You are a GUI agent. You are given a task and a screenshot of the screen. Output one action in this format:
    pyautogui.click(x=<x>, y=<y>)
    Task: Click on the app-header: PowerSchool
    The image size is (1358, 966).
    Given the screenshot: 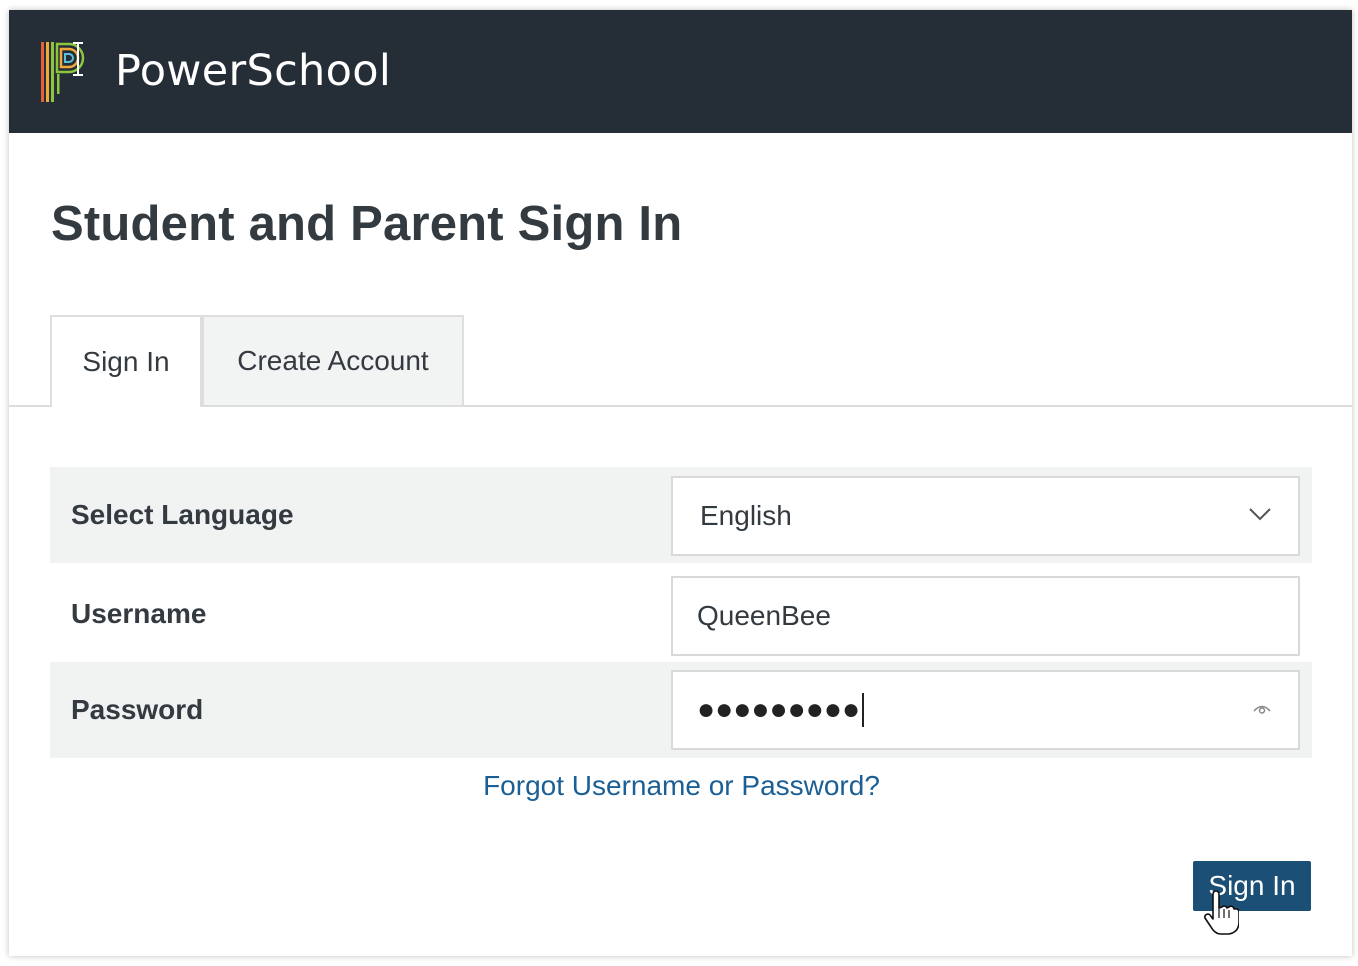 What is the action you would take?
    pyautogui.click(x=680, y=71)
    